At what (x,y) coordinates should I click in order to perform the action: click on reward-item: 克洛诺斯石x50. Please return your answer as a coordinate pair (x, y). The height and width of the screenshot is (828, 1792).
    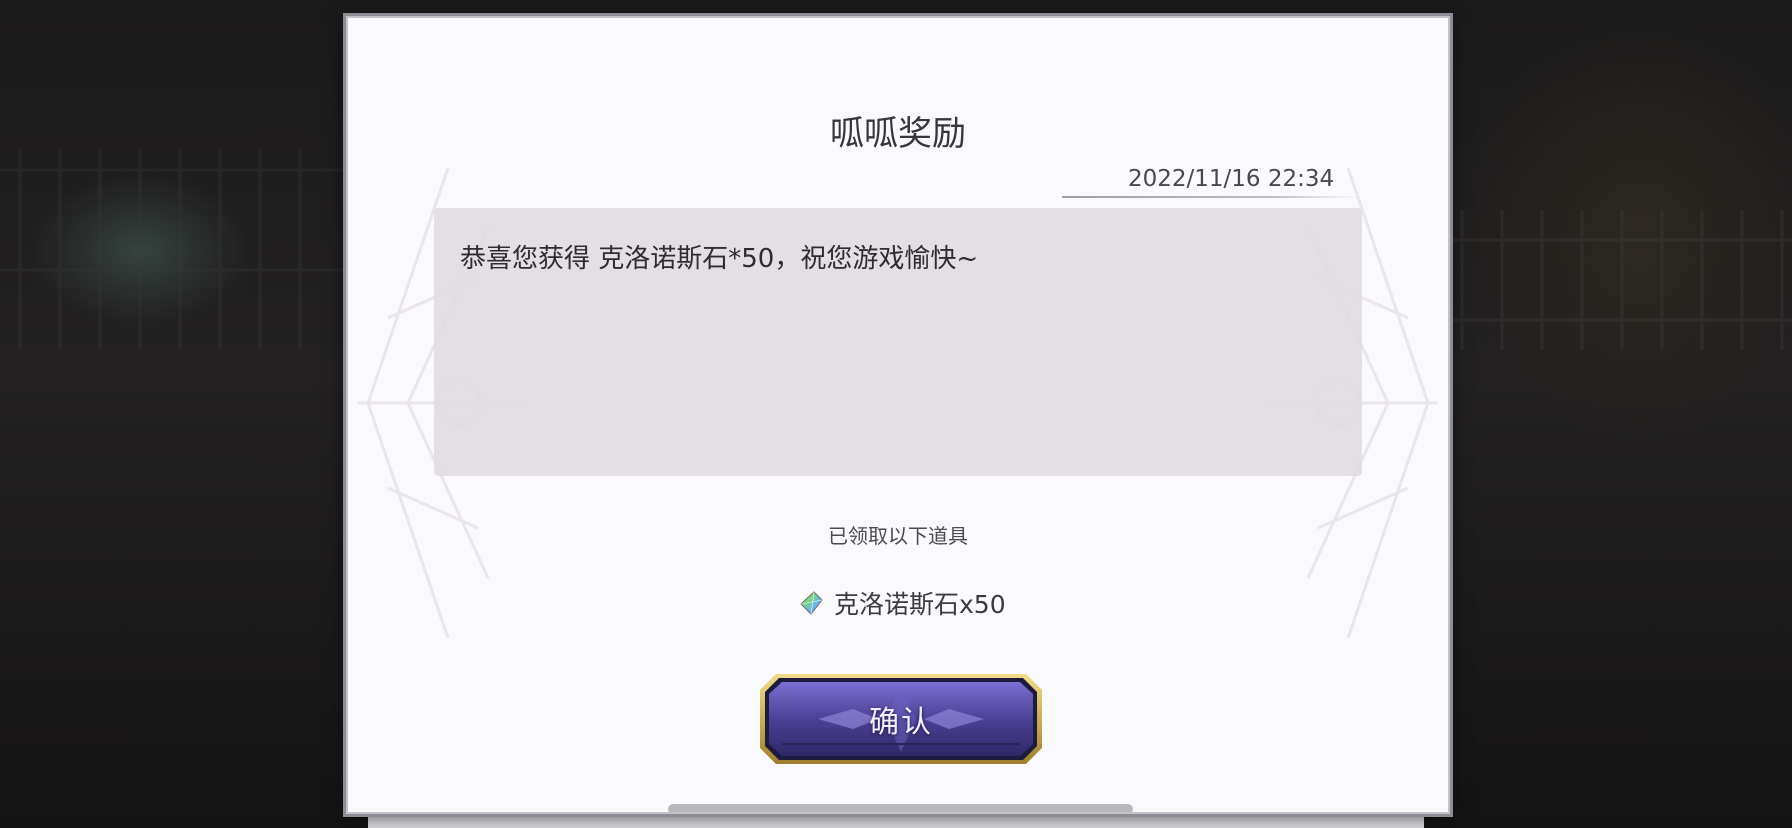
    Looking at the image, I should click on (902, 603).